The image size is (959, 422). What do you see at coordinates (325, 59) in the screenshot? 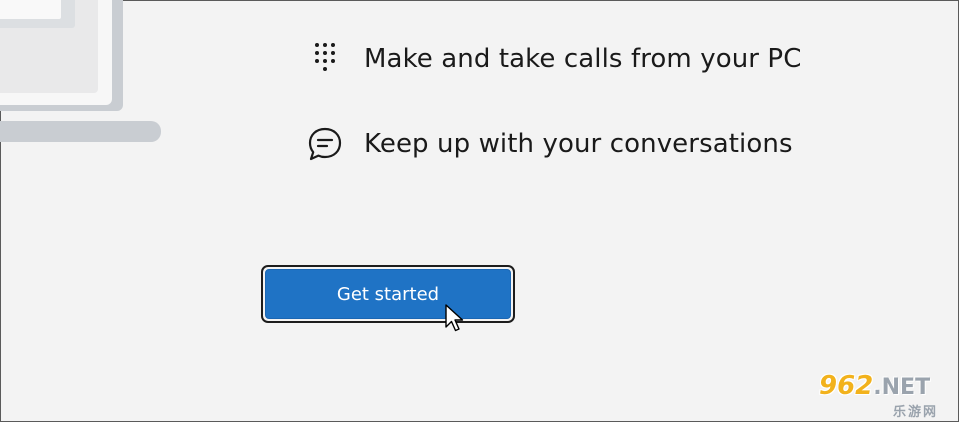
I see `dialpad-icon` at bounding box center [325, 59].